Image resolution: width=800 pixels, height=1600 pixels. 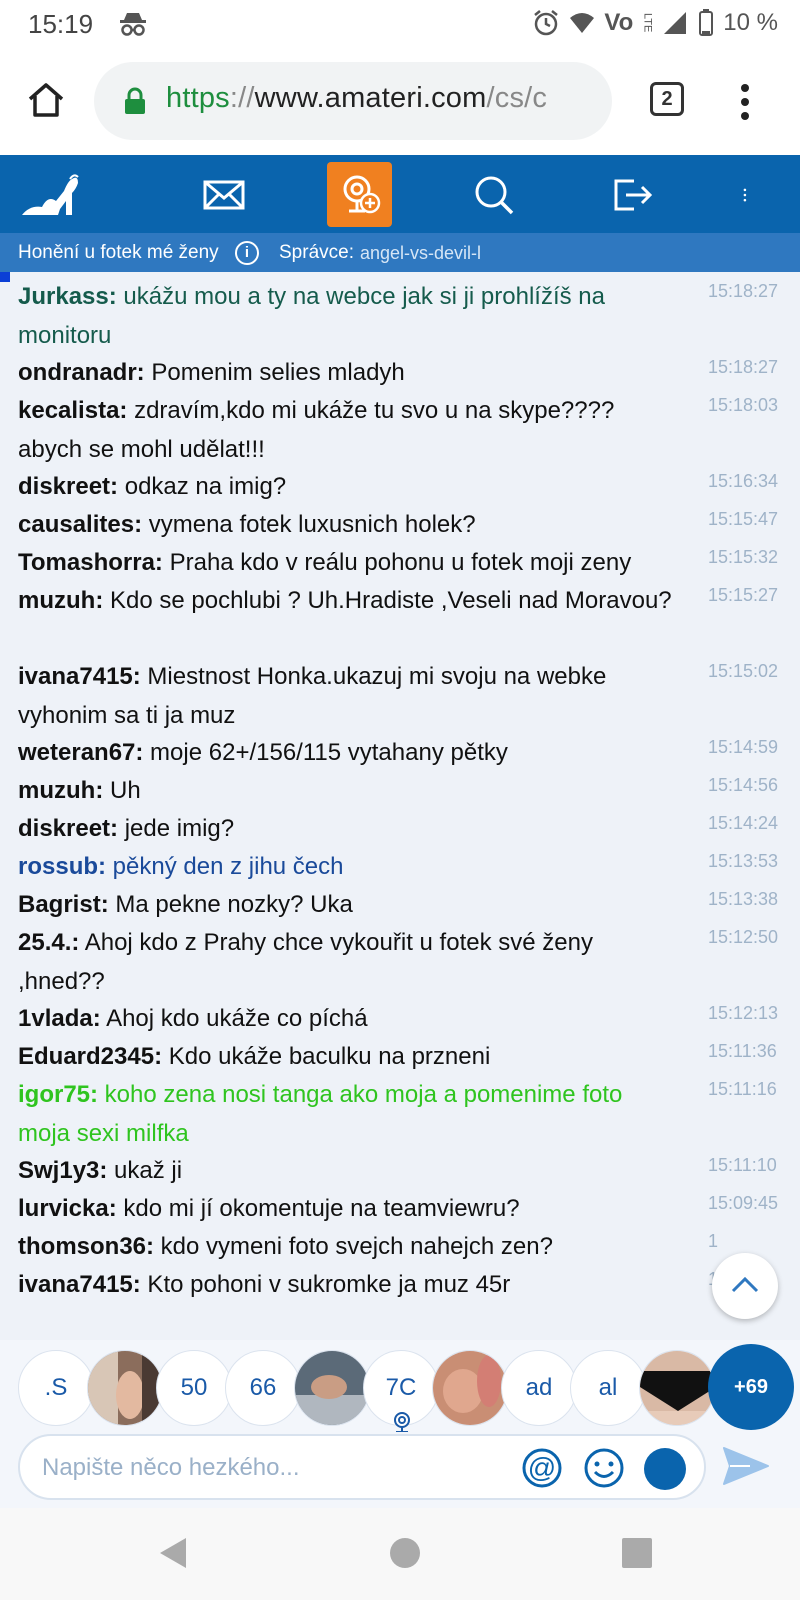 What do you see at coordinates (48, 942) in the screenshot?
I see `message-nick: 25.4.:` at bounding box center [48, 942].